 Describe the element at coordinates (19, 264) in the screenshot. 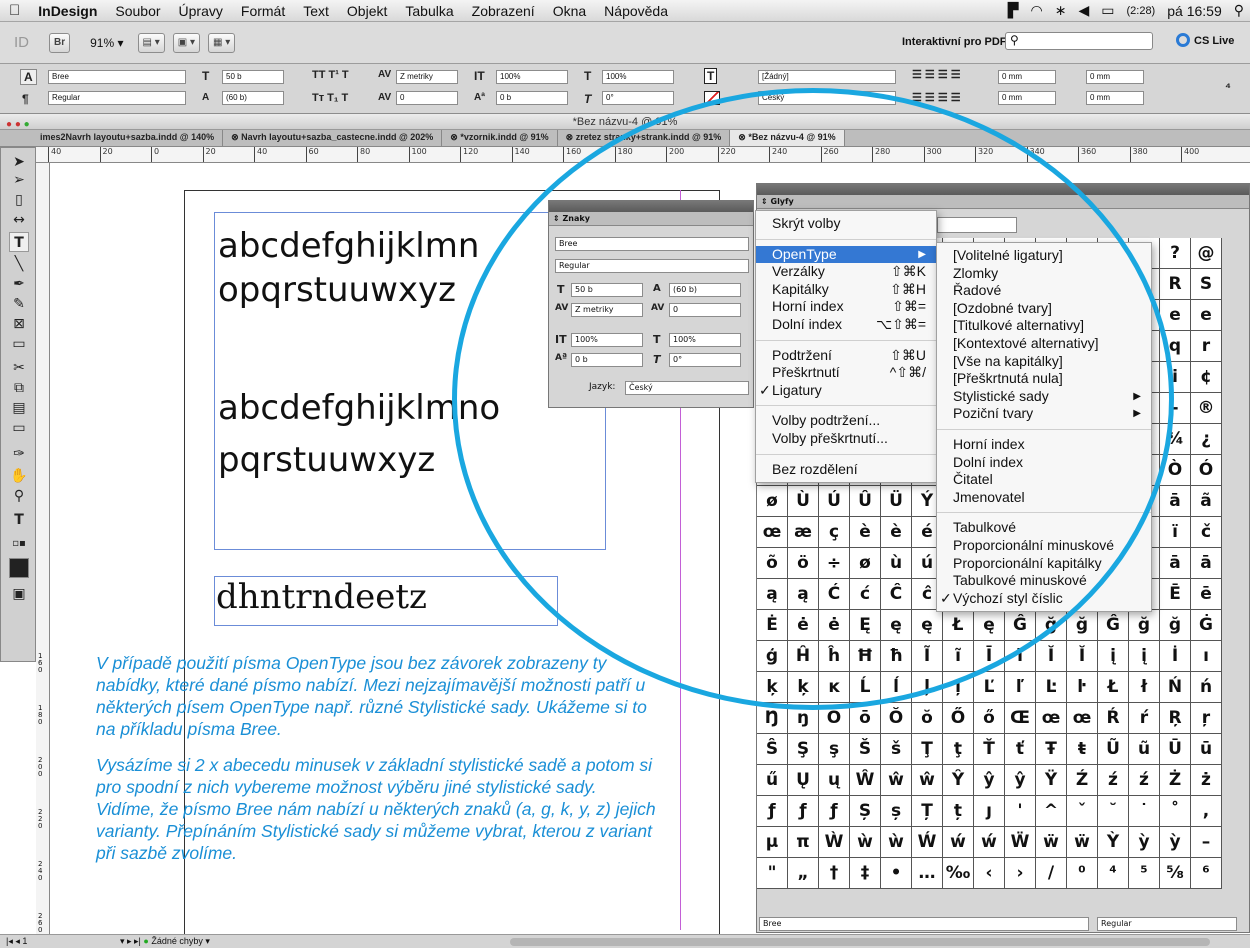

I see `line-tool-icon: ╲` at that location.